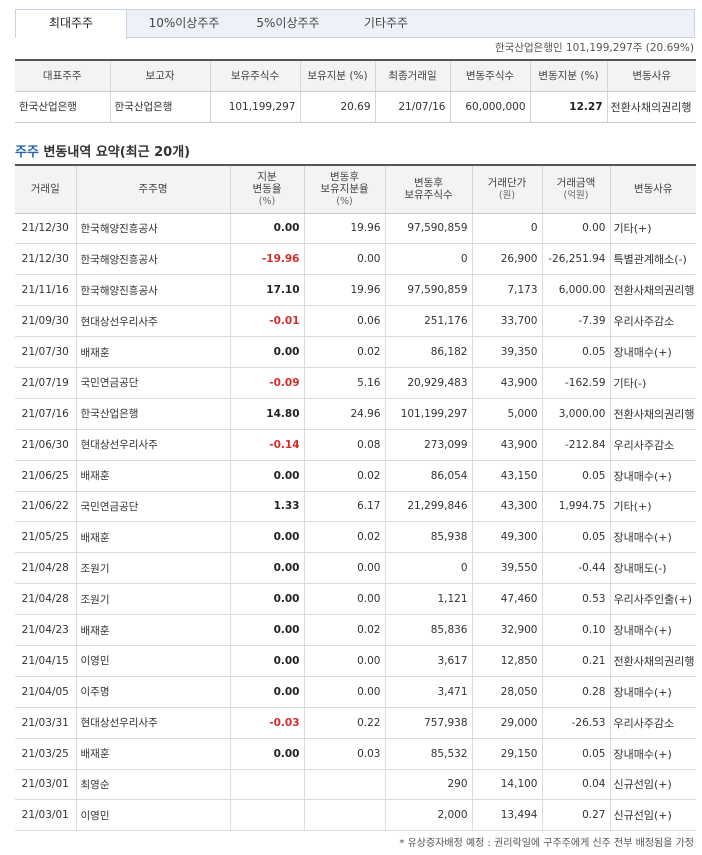  Describe the element at coordinates (345, 815) in the screenshot. I see `history-after-stake` at that location.